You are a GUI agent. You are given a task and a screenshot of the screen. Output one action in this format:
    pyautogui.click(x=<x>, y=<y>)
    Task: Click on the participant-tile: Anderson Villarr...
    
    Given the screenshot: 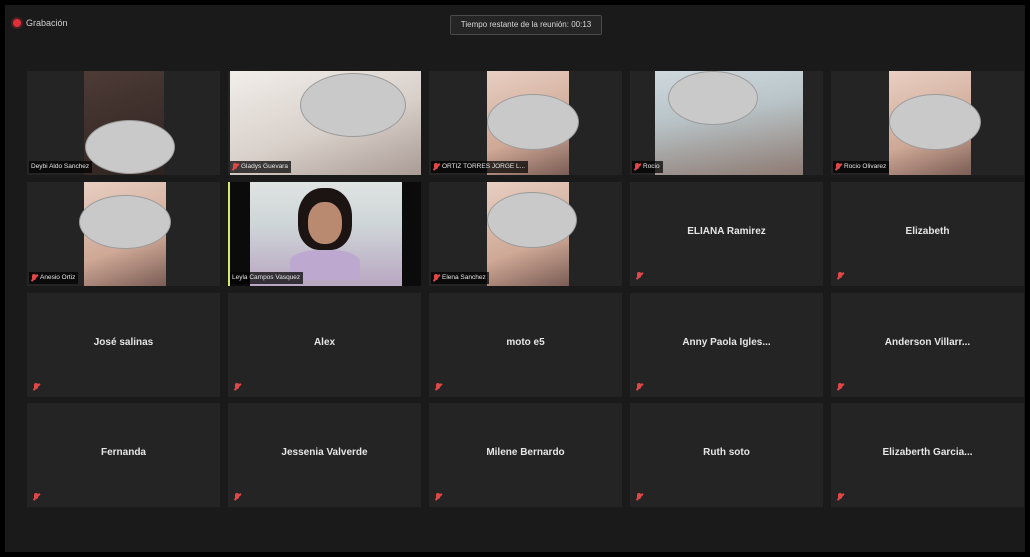 What is the action you would take?
    pyautogui.click(x=927, y=345)
    